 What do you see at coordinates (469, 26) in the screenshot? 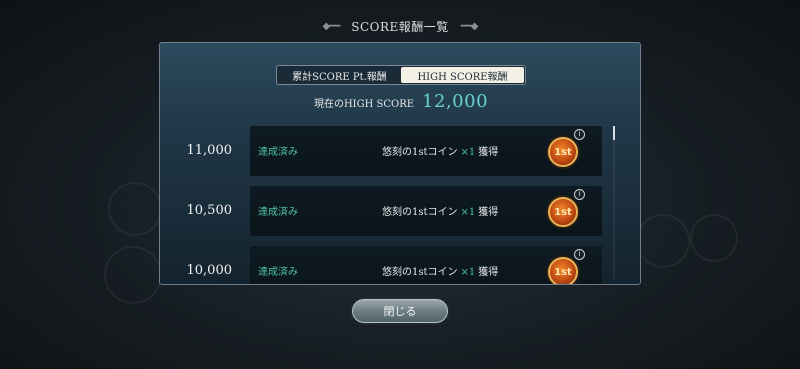
I see `right-ornament-icon: ━━◆` at bounding box center [469, 26].